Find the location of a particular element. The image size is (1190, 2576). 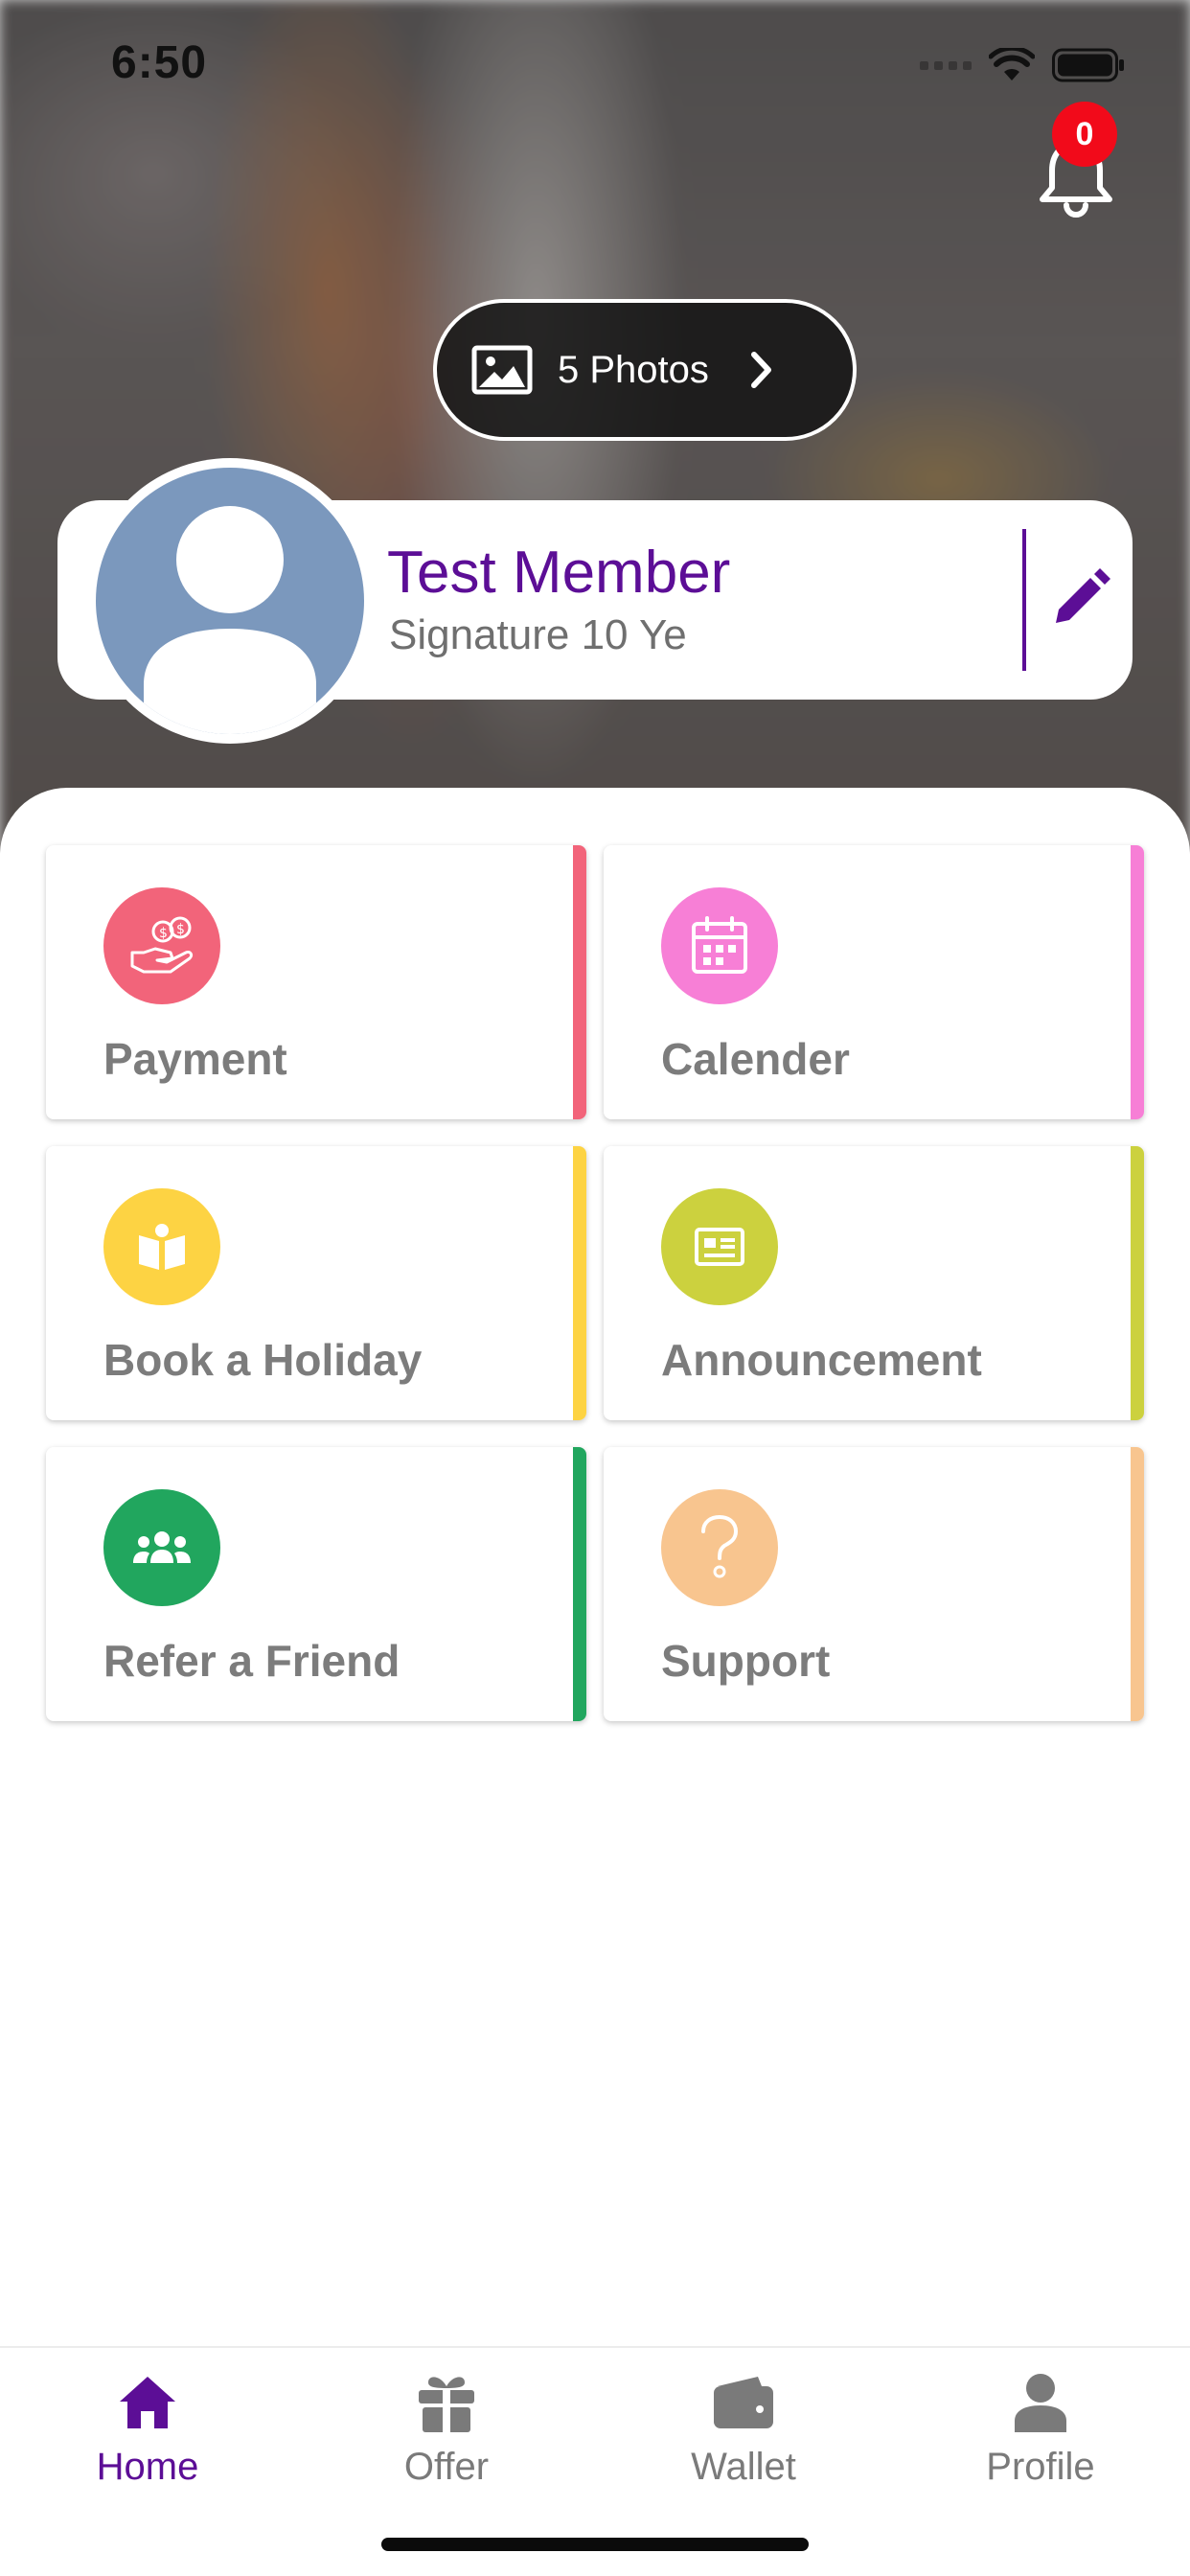

group-icon is located at coordinates (162, 1547).